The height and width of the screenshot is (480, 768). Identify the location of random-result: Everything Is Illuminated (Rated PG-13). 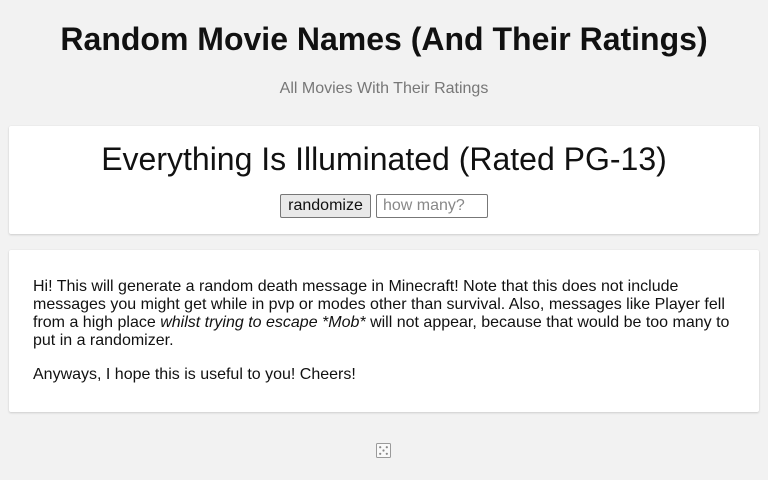
(384, 159).